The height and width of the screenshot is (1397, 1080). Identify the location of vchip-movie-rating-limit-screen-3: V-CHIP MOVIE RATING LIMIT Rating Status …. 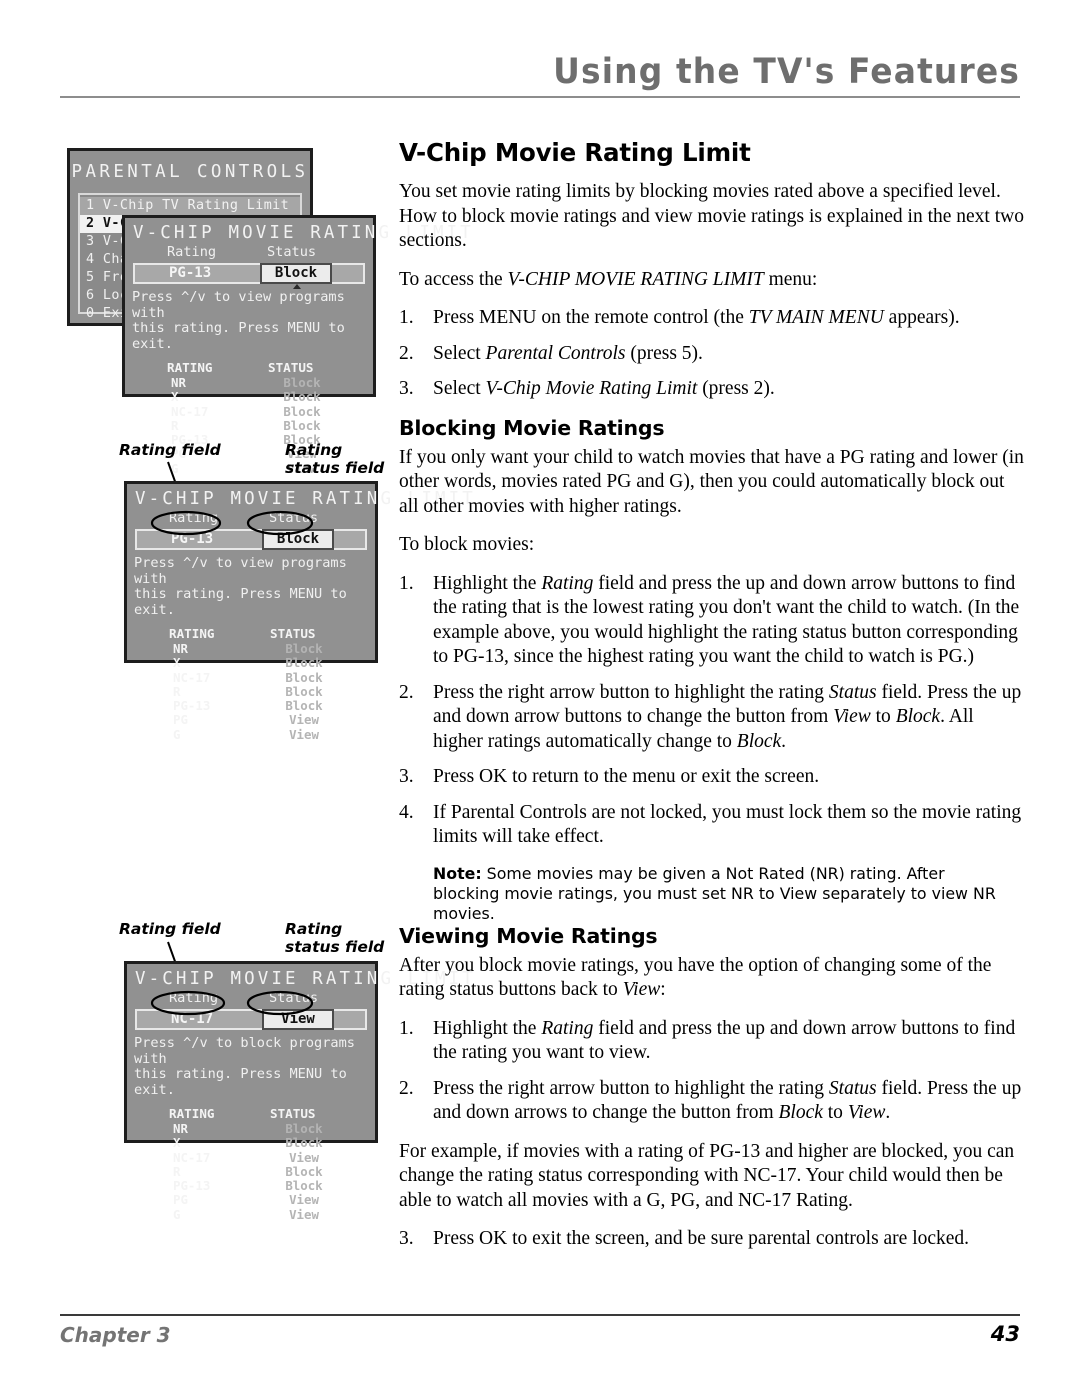
(298, 1091).